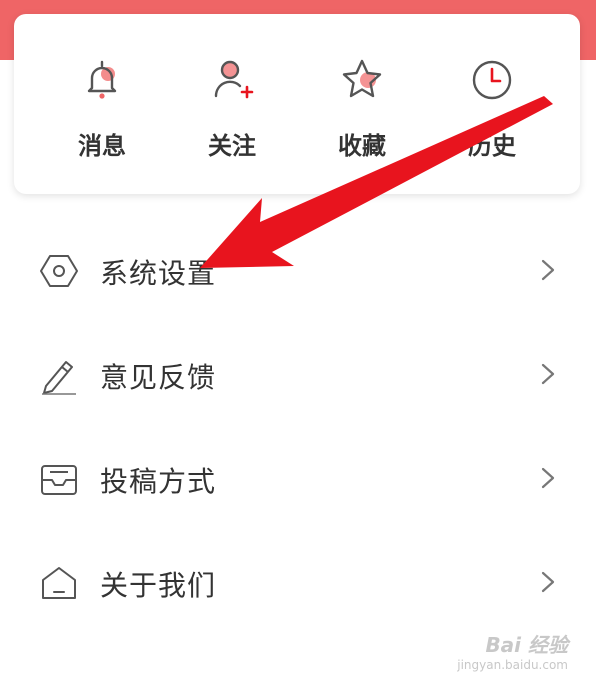  Describe the element at coordinates (158, 273) in the screenshot. I see `menu-item-label: 系统设置` at that location.